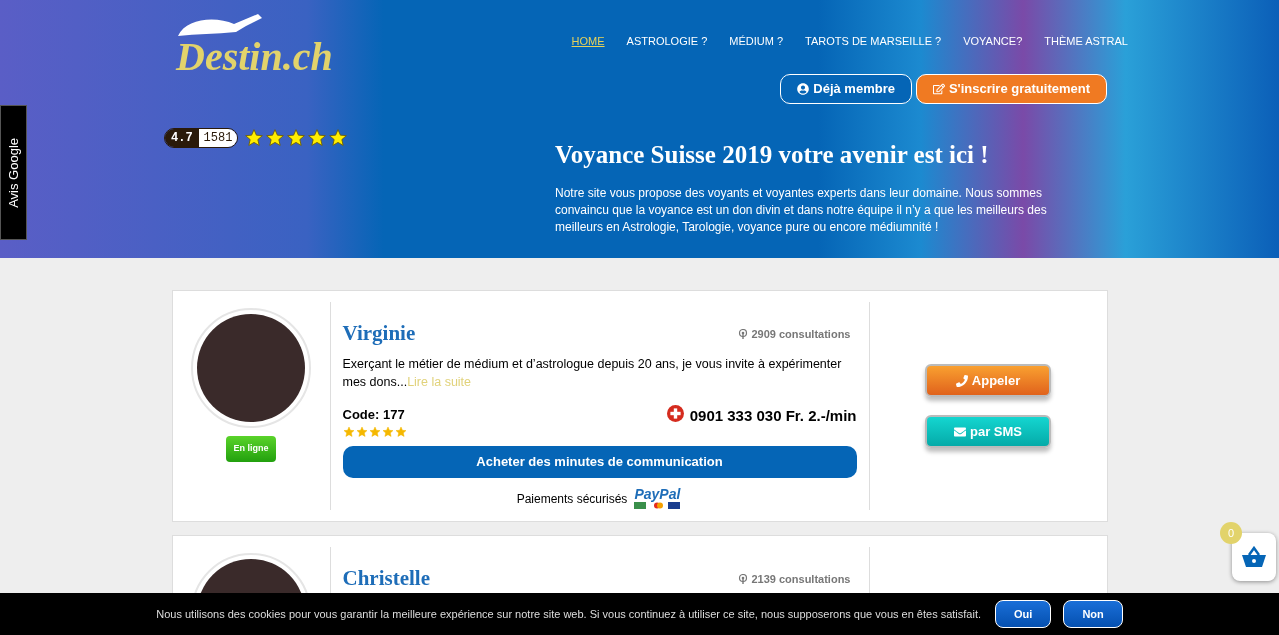  What do you see at coordinates (772, 154) in the screenshot?
I see `hero-headline: Voyance Suisse 2019 votre avenir est ici !` at bounding box center [772, 154].